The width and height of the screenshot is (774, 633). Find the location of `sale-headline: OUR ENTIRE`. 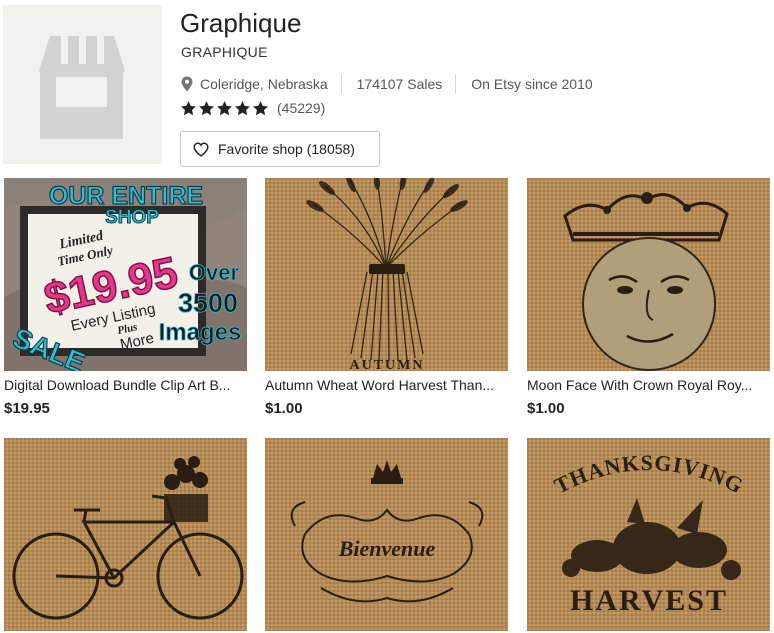

sale-headline: OUR ENTIRE is located at coordinates (126, 196).